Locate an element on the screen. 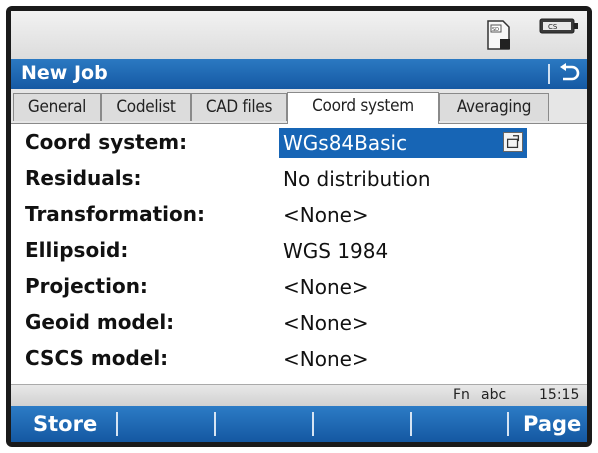 Image resolution: width=598 pixels, height=453 pixels. tab-general: General is located at coordinates (57, 107).